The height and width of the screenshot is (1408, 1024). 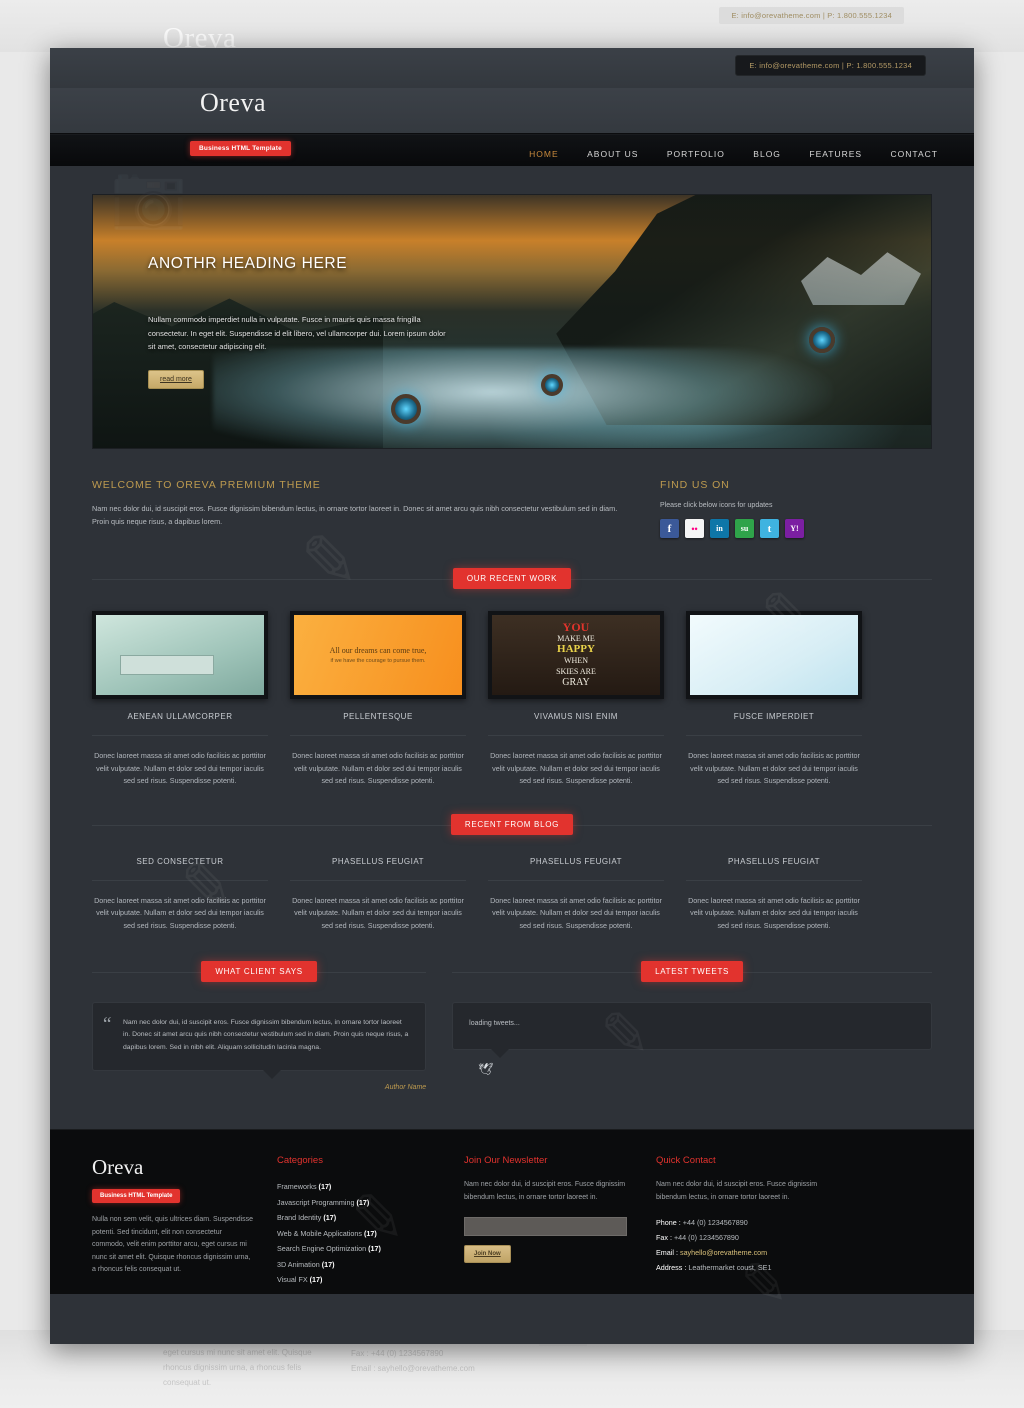 What do you see at coordinates (669, 528) in the screenshot?
I see `facebook-icon: f` at bounding box center [669, 528].